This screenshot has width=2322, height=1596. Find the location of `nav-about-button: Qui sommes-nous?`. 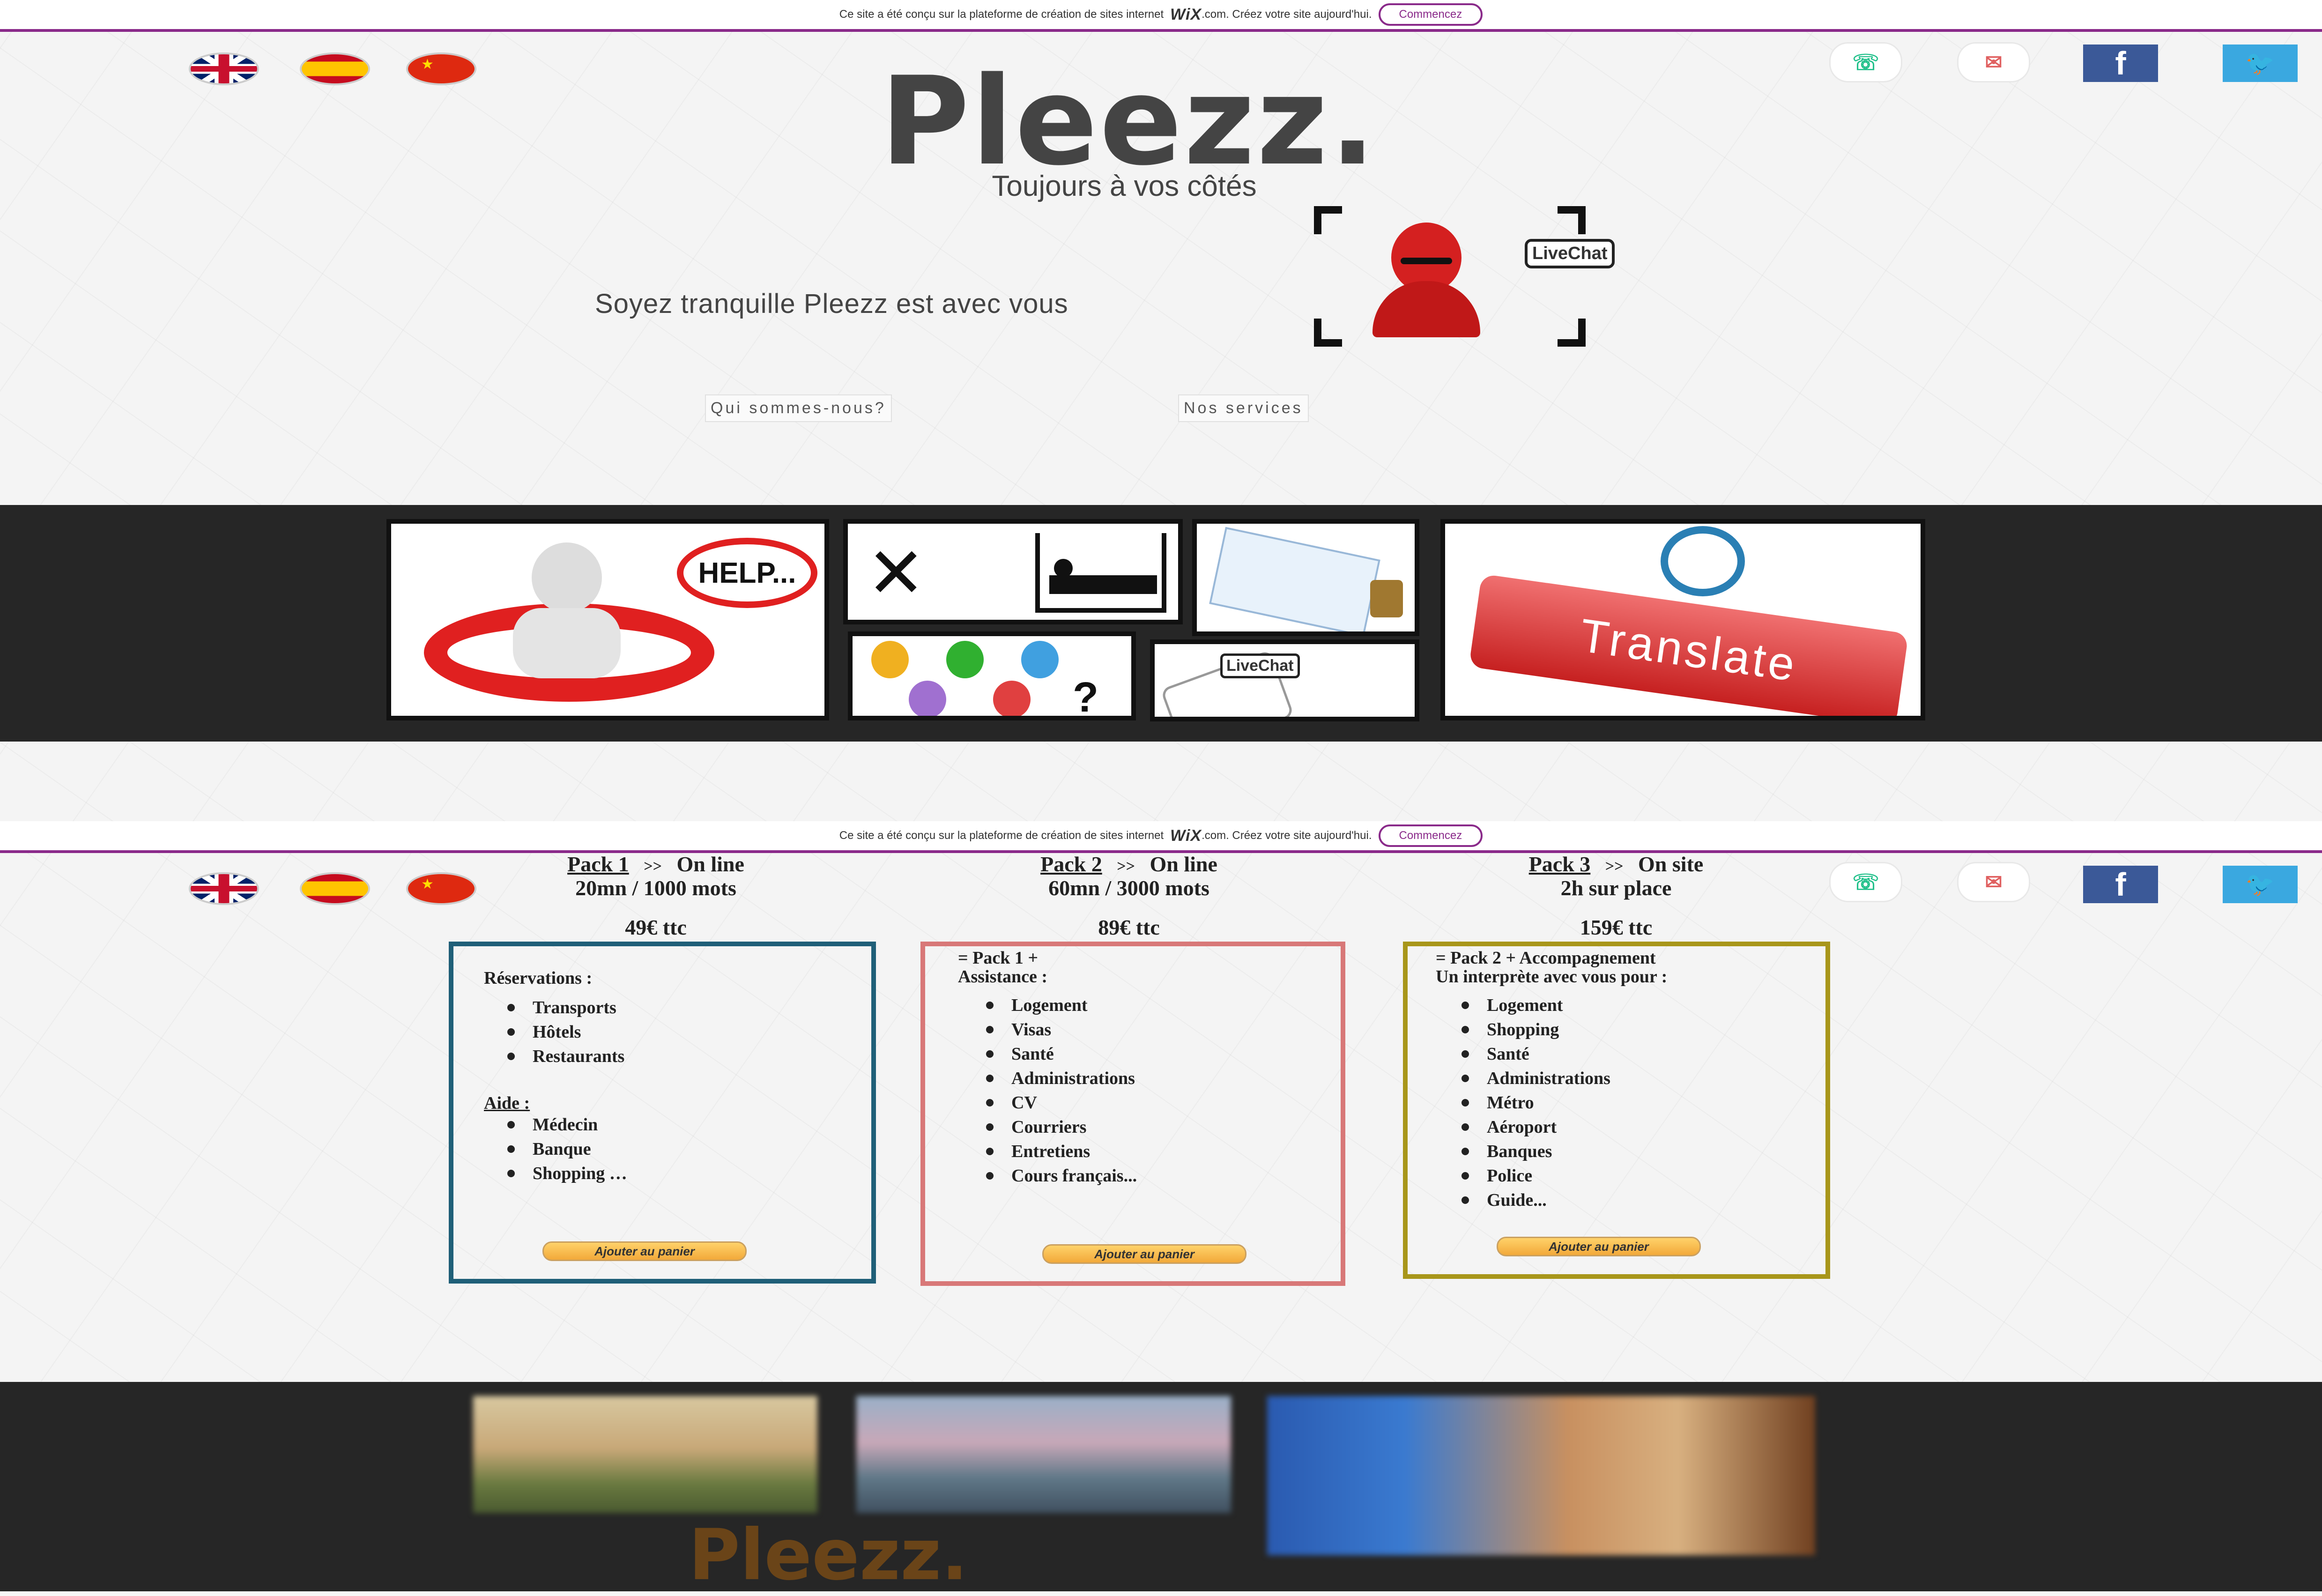

nav-about-button: Qui sommes-nous? is located at coordinates (798, 408).